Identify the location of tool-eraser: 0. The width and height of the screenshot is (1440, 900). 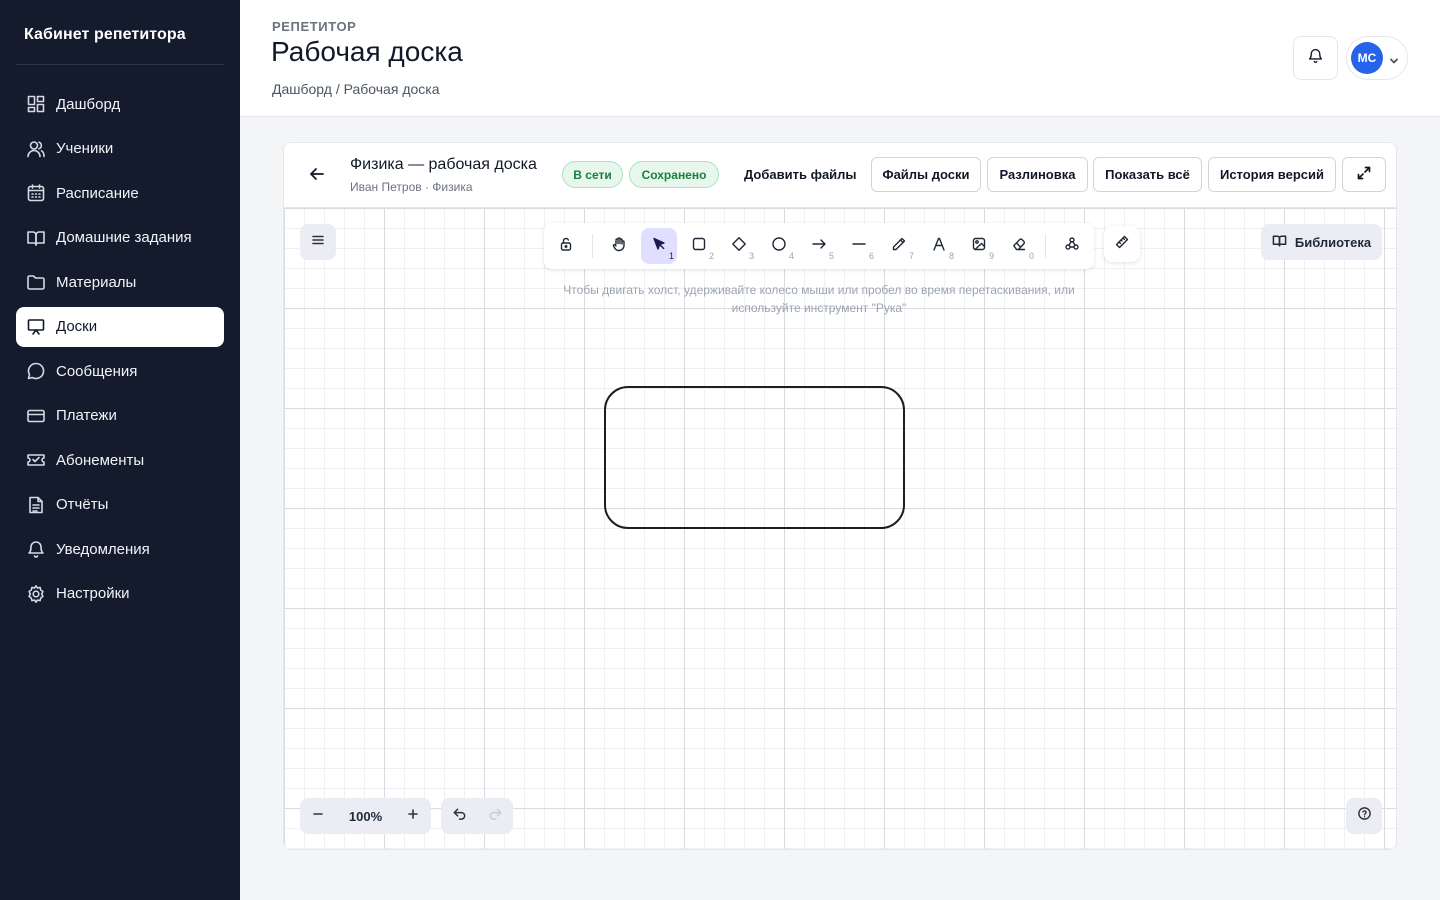
(1019, 246).